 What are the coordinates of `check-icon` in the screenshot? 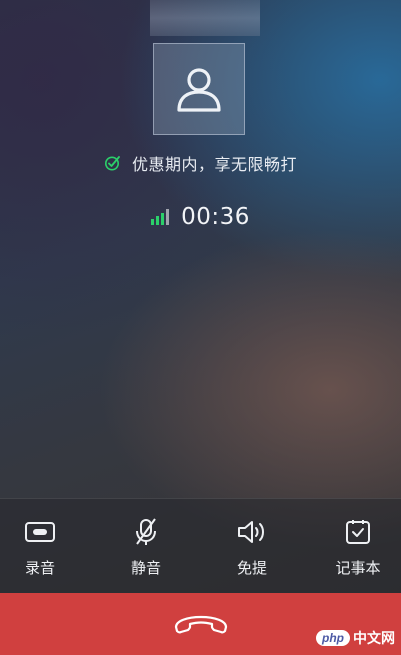 It's located at (112, 163).